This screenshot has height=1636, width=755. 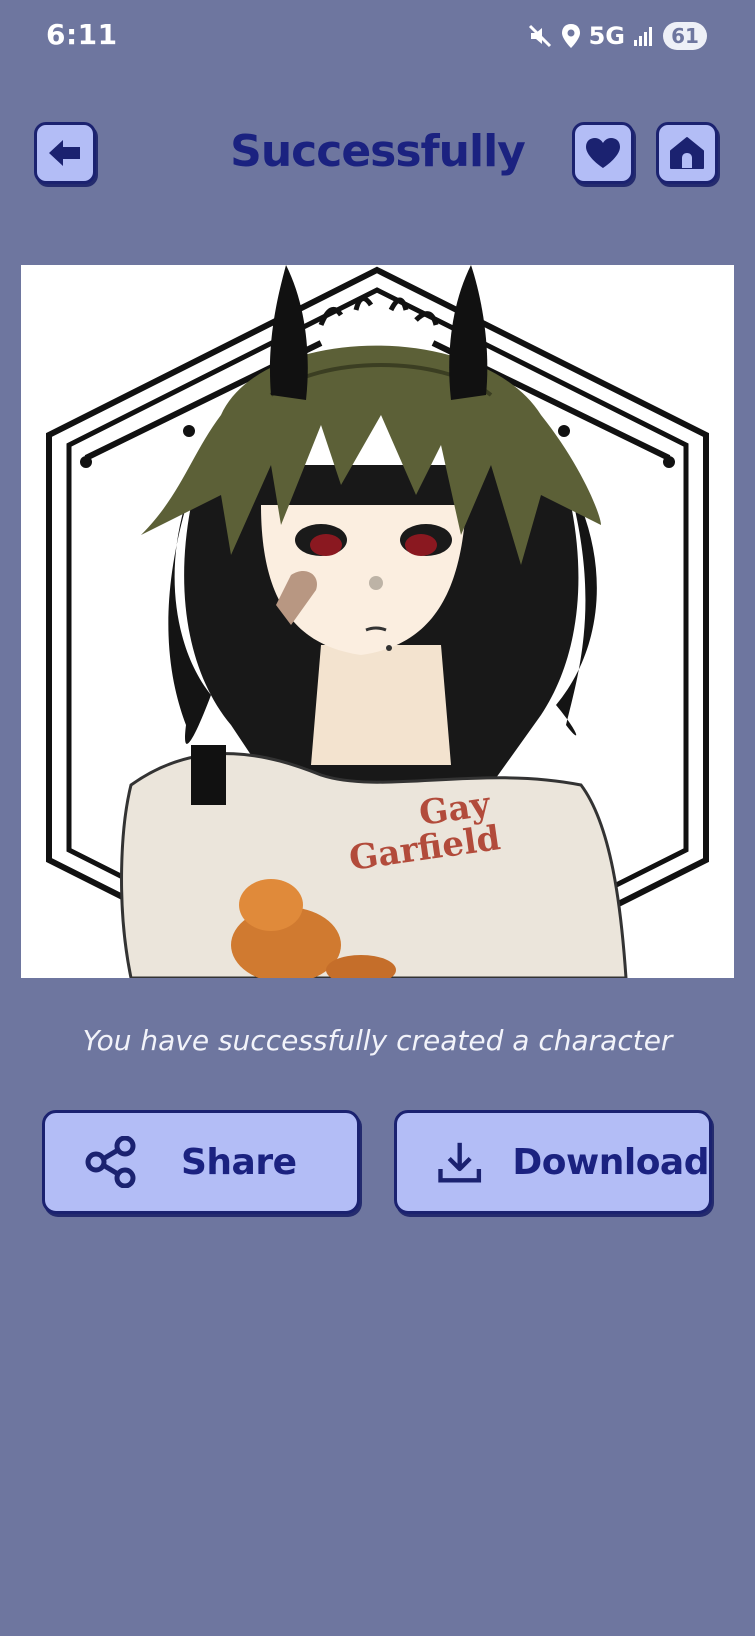 What do you see at coordinates (377, 36) in the screenshot?
I see `status-bar: 6:11 5G 61` at bounding box center [377, 36].